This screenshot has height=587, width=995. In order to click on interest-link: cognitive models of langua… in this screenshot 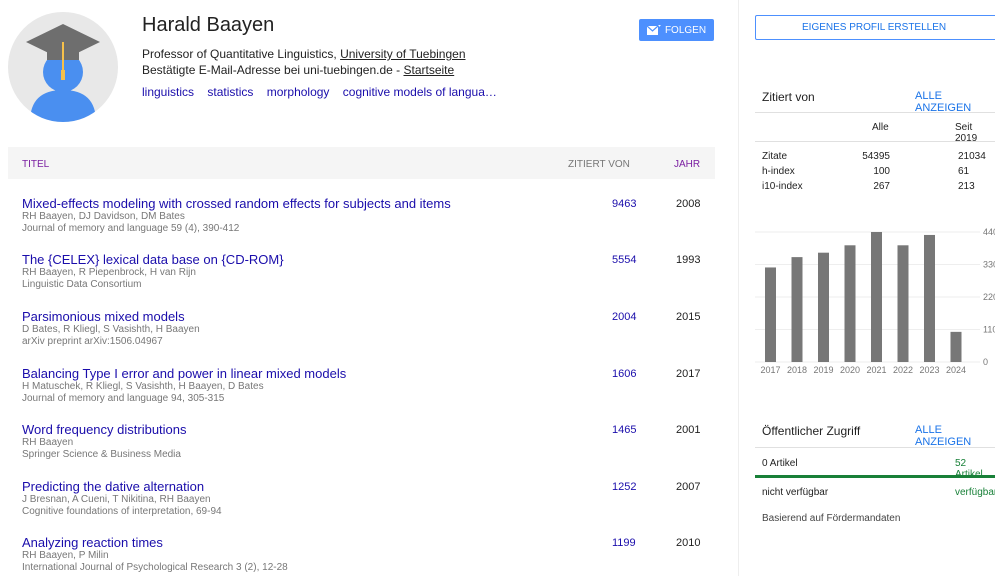, I will do `click(420, 92)`.